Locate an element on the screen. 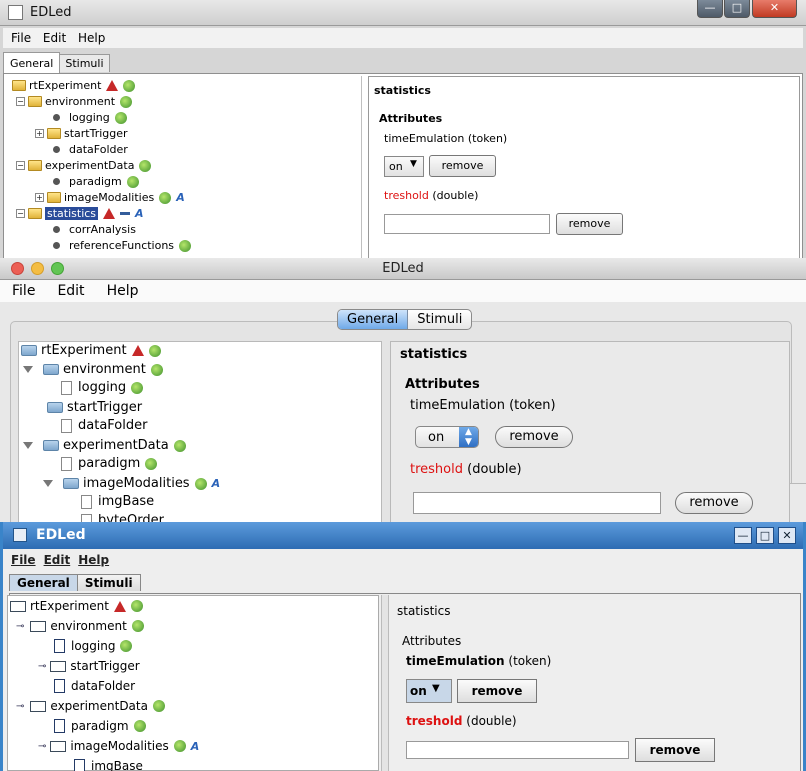 Image resolution: width=806 pixels, height=771 pixels. tree-node-startTrigger: + startTrigger is located at coordinates (81, 133).